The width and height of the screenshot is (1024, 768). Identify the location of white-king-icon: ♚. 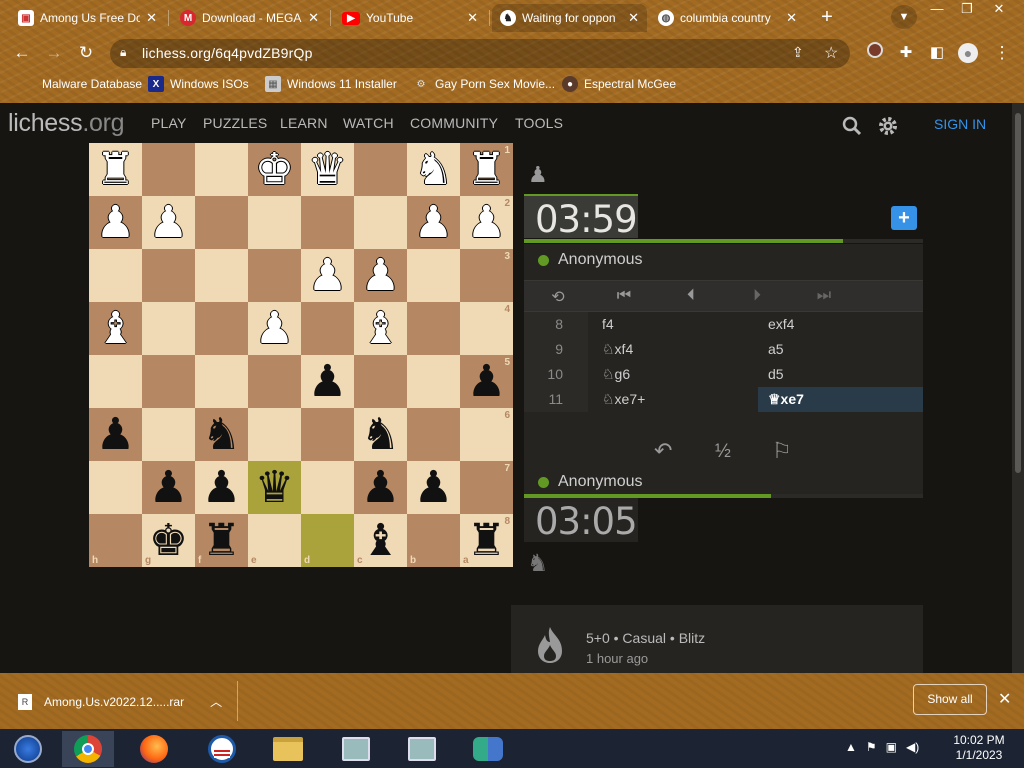
(274, 169).